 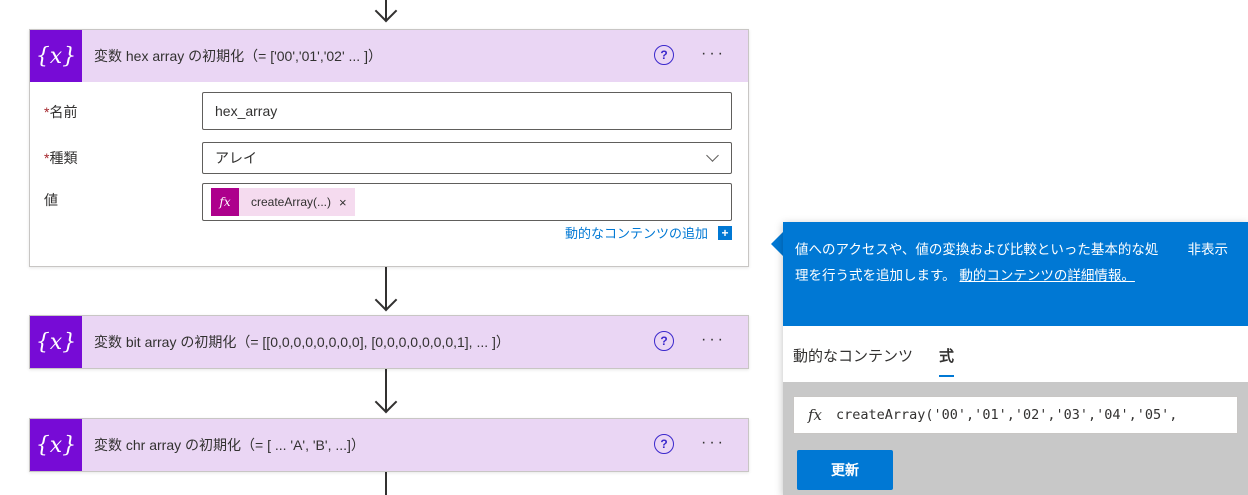 What do you see at coordinates (853, 355) in the screenshot?
I see `tab-dynamic-content: 動的なコンテンツ` at bounding box center [853, 355].